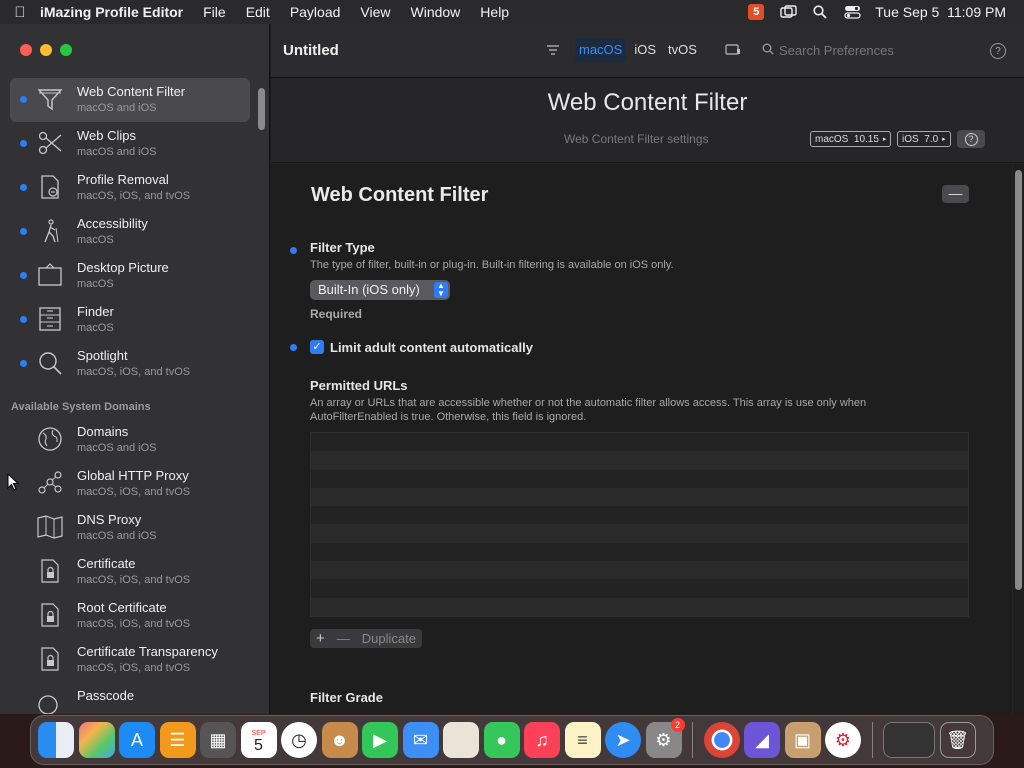 Image resolution: width=1024 pixels, height=768 pixels. I want to click on filter-type-popup: Built-In (iOS only) ▲ ▼, so click(380, 290).